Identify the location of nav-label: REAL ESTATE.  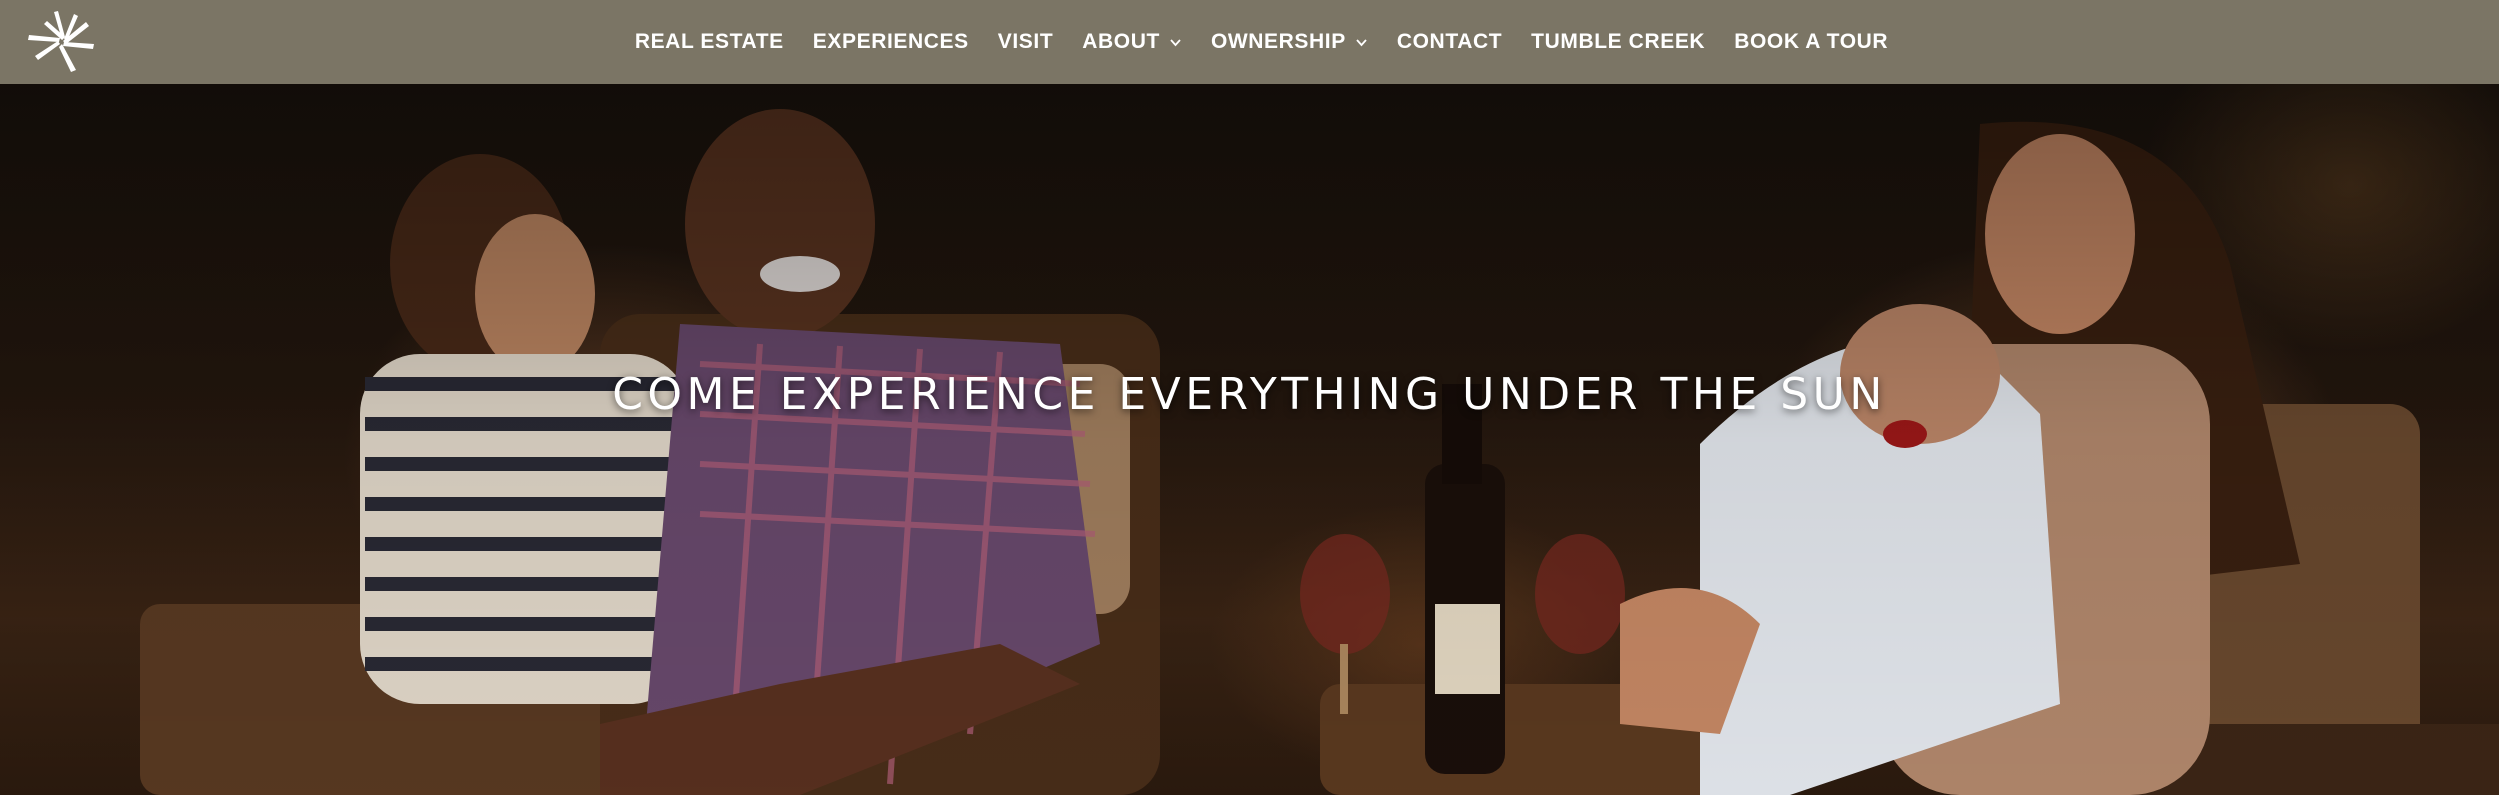
(709, 41).